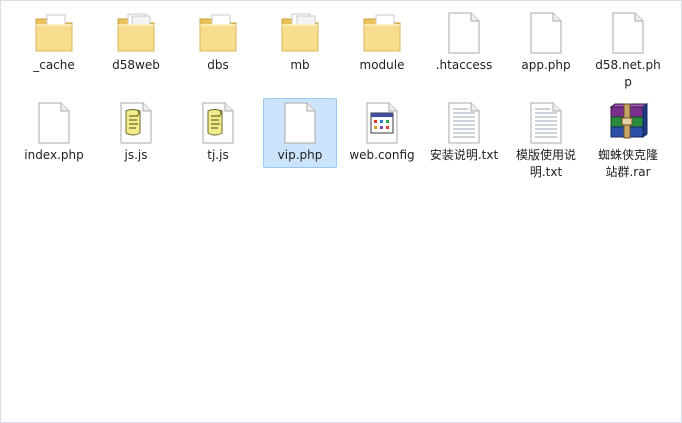 Image resolution: width=682 pixels, height=423 pixels. I want to click on config-file-icon, so click(382, 123).